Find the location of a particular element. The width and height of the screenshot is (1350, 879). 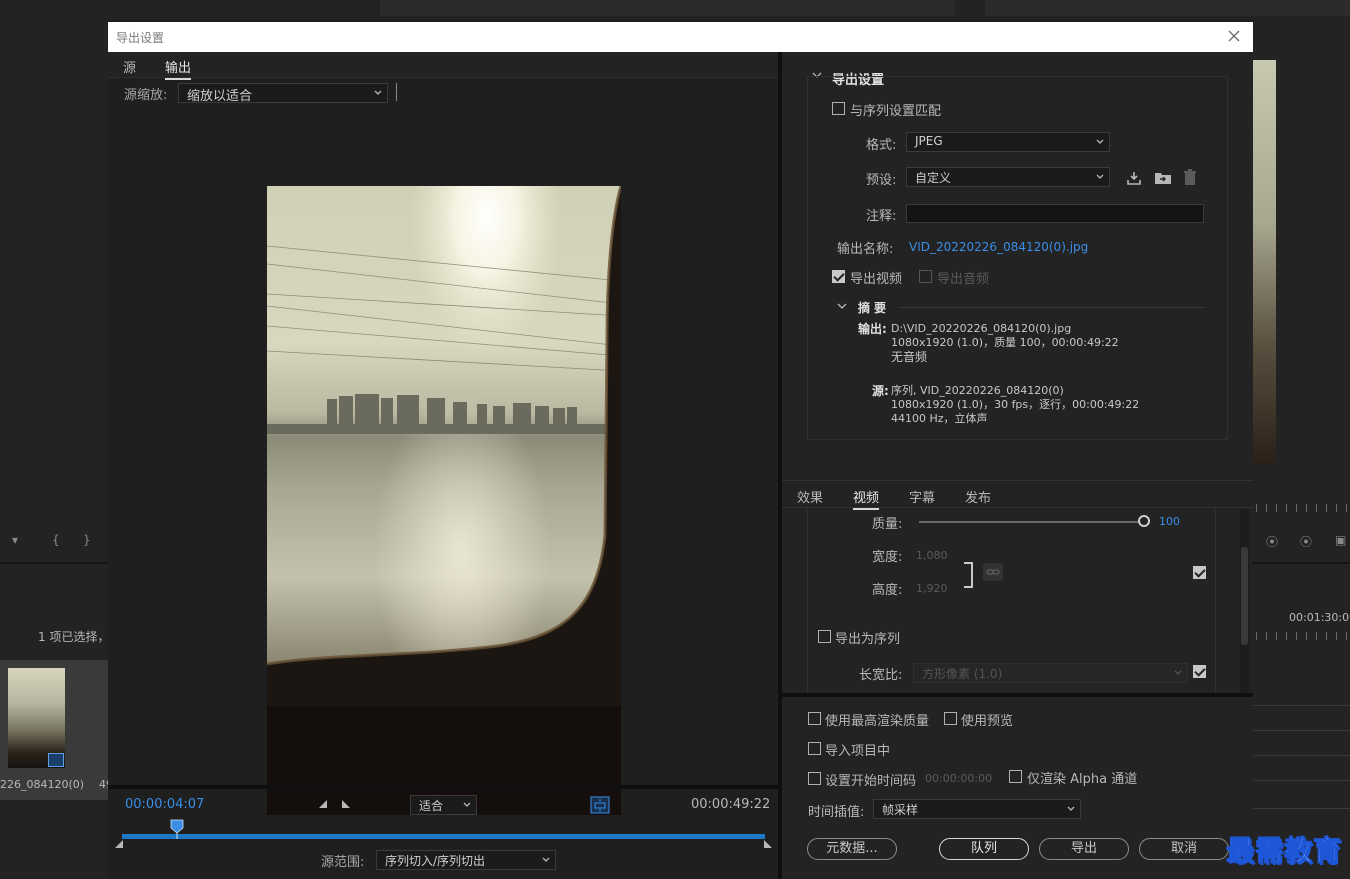

program-monitor-thumb is located at coordinates (1264, 262).